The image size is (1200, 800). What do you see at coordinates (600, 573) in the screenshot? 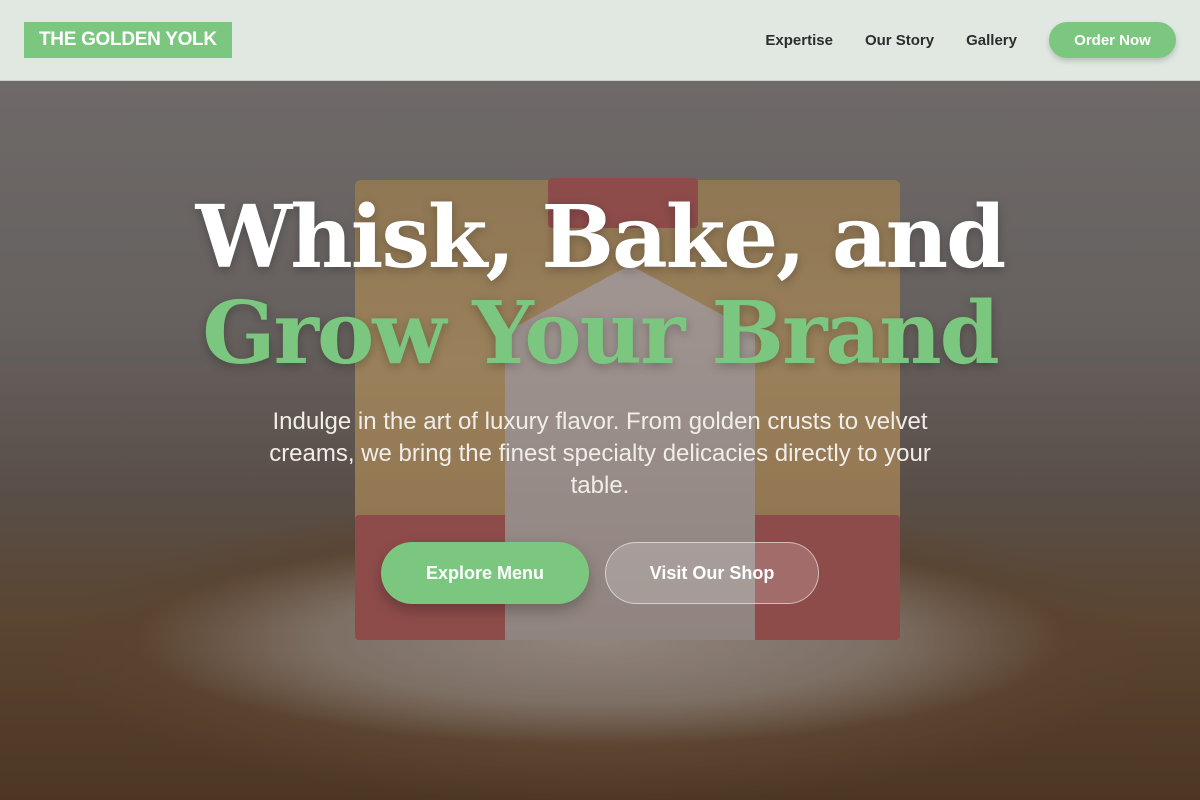
I see `hero-cta-row: Explore Menu Visit Our Shop` at bounding box center [600, 573].